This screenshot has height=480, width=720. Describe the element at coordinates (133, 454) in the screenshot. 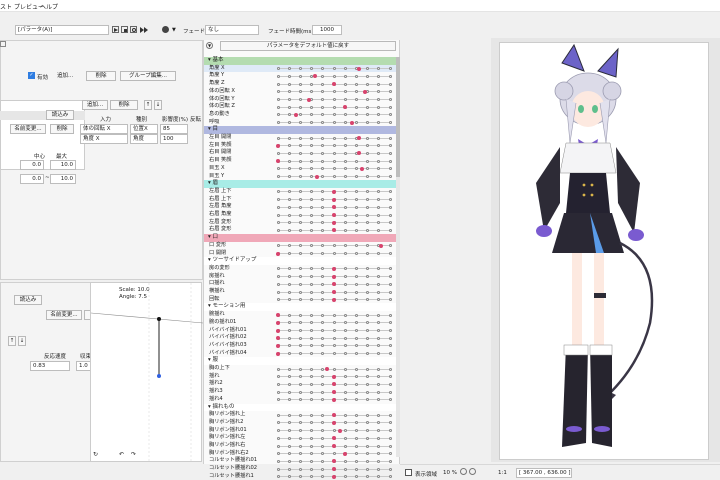

I see `redo-icon: ↷` at that location.